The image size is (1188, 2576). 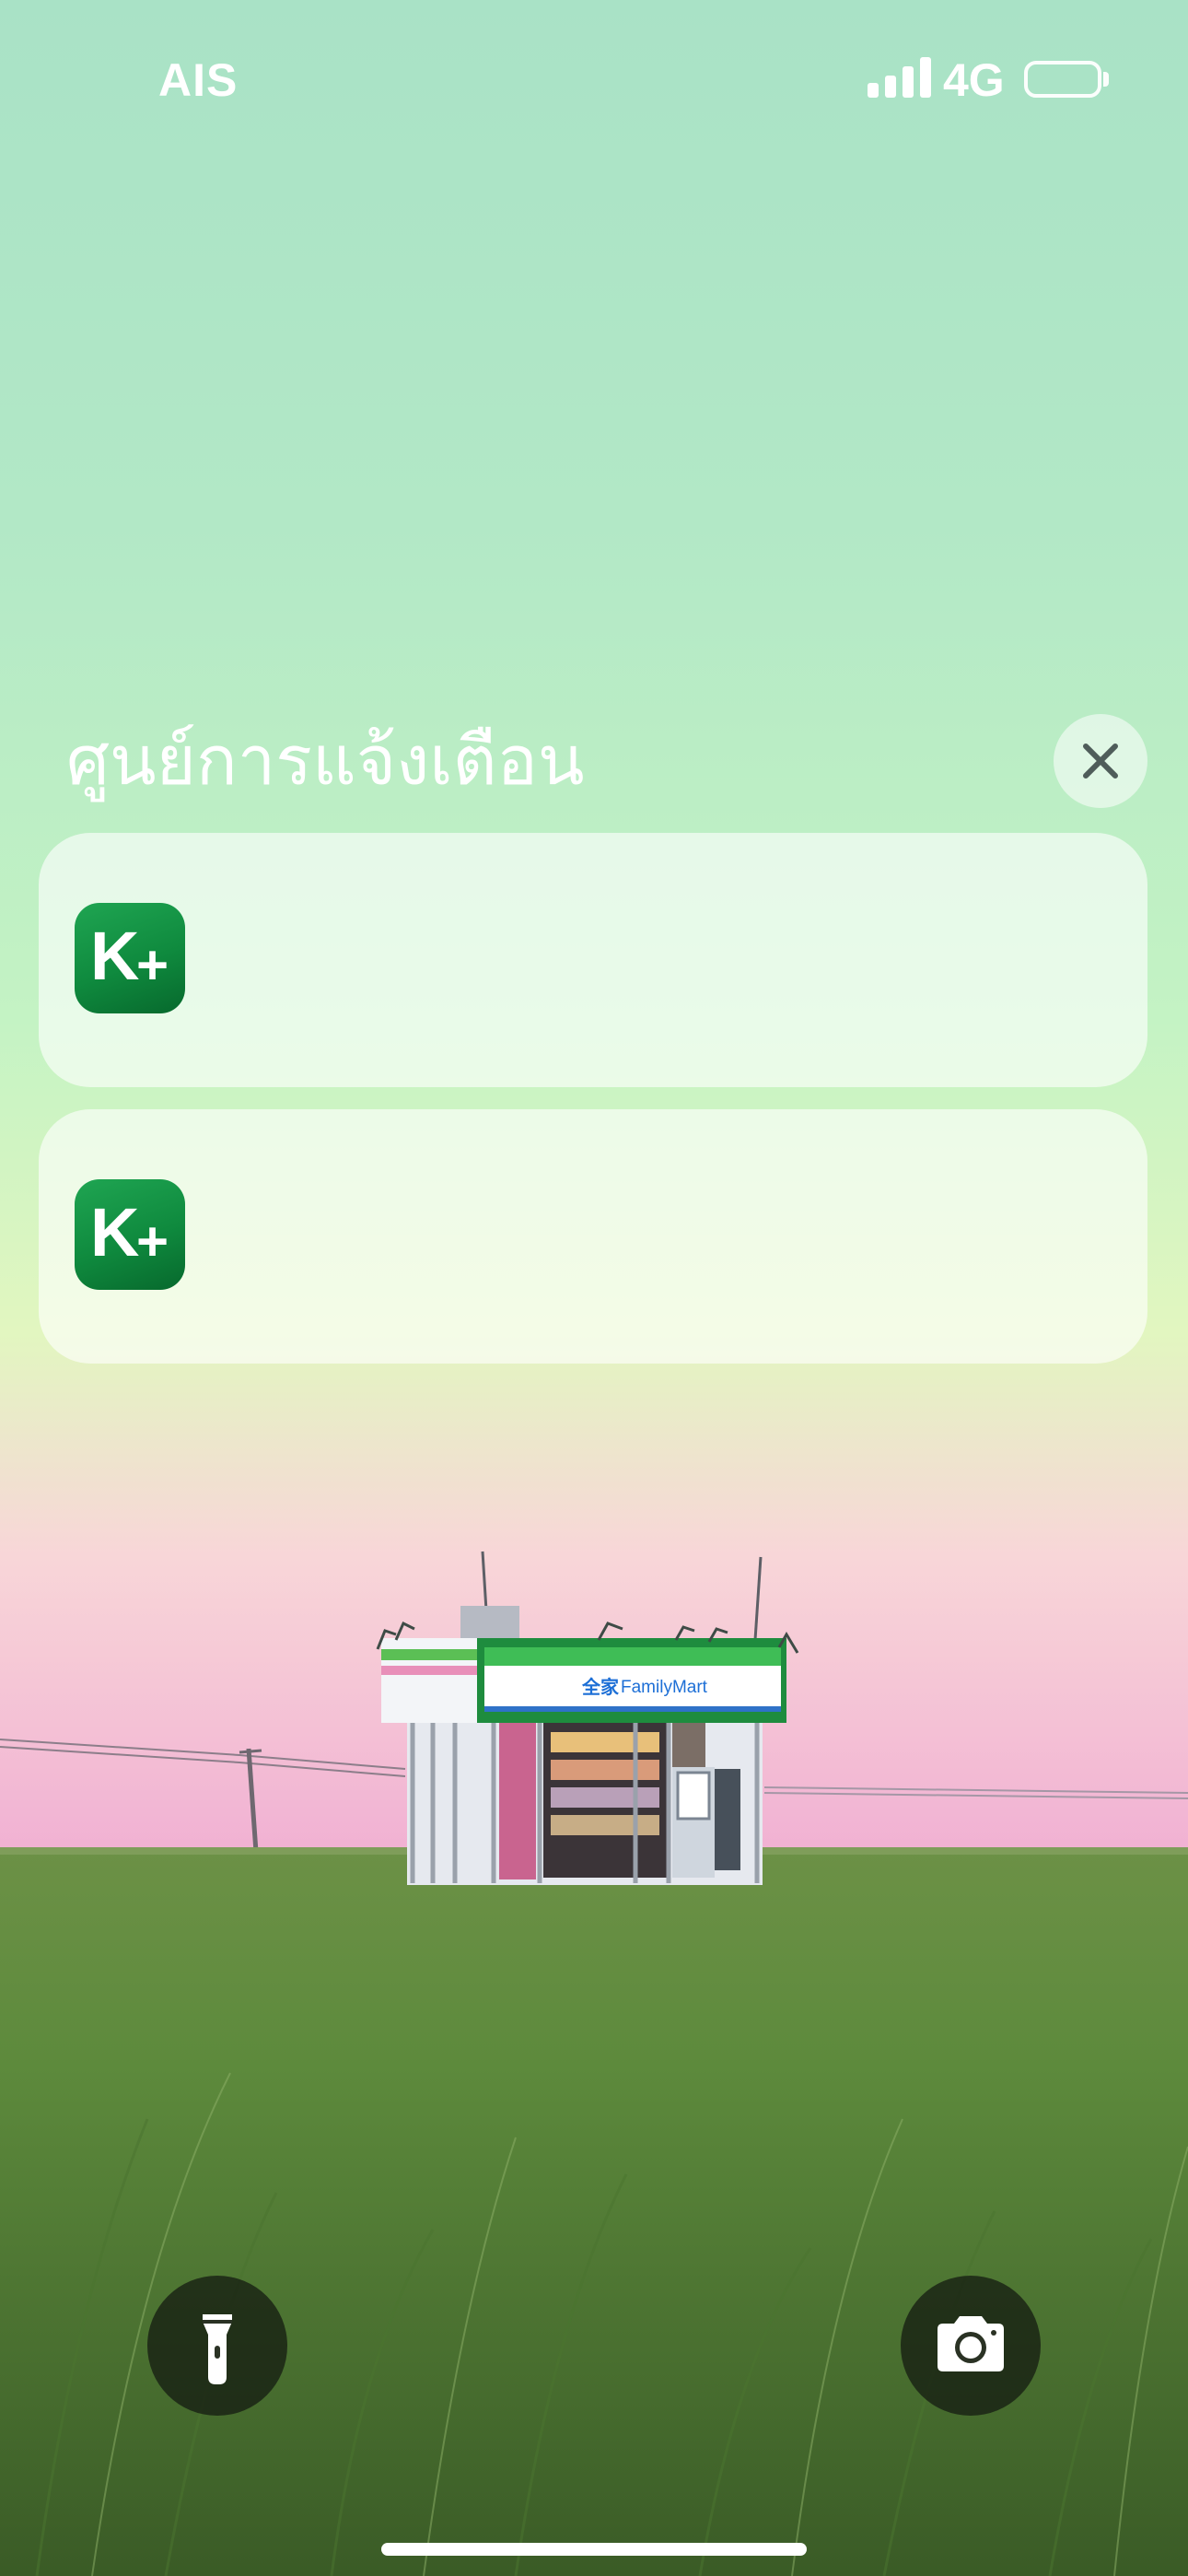 I want to click on store-sign-chinese: 全家, so click(x=600, y=1687).